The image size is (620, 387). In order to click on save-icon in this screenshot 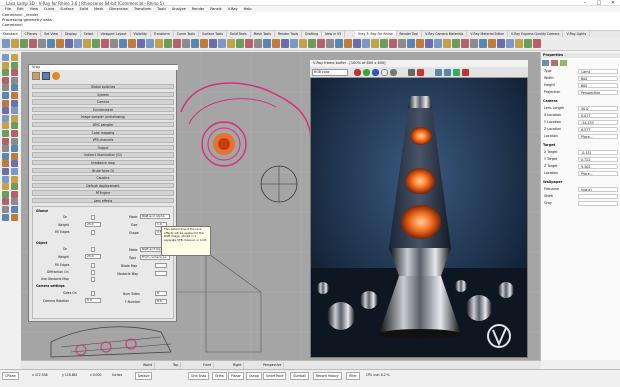, I will do `click(46, 76)`.